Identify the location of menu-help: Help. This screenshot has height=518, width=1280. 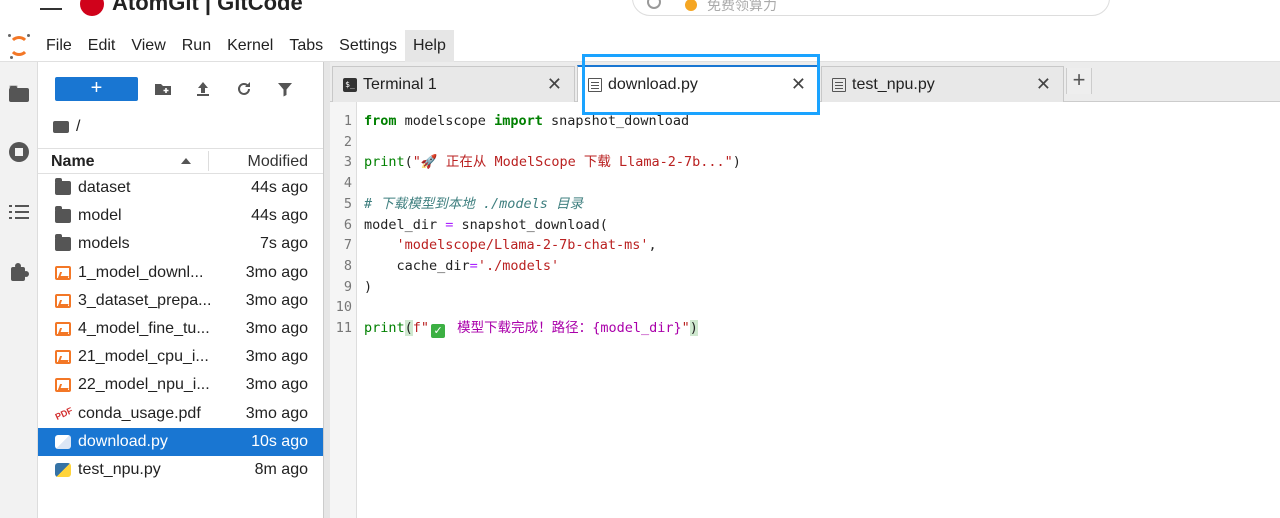
(429, 45).